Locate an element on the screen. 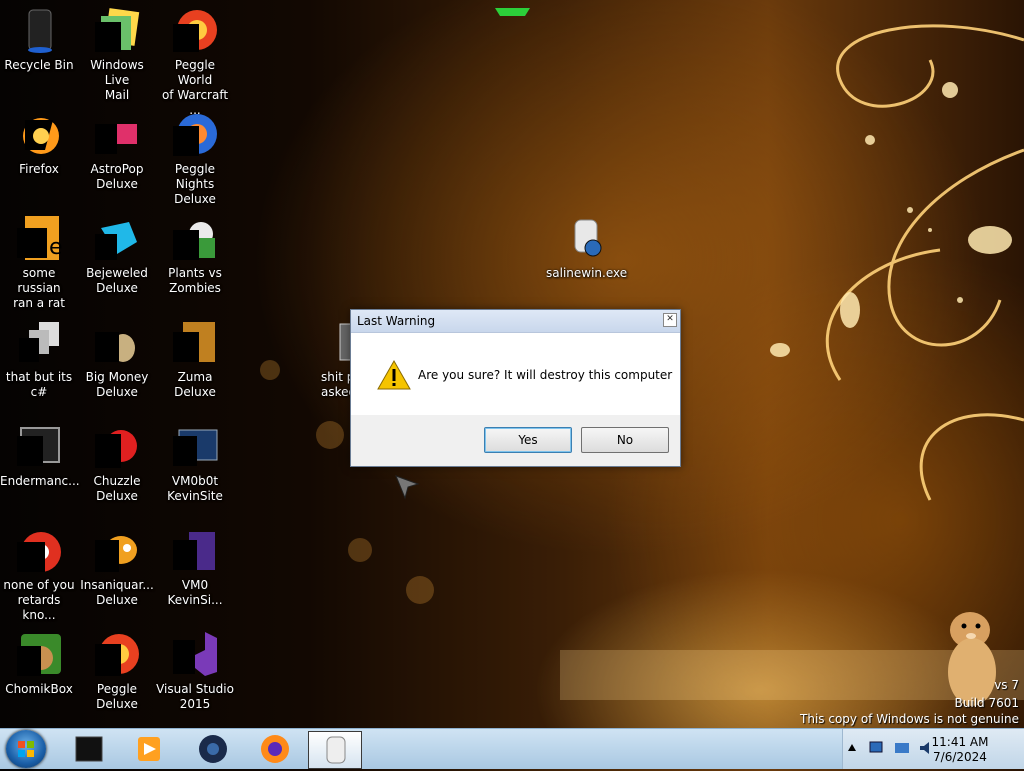 The height and width of the screenshot is (771, 1024). desktop-icon-chuzzle: Chuzzle Deluxe is located at coordinates (117, 466).